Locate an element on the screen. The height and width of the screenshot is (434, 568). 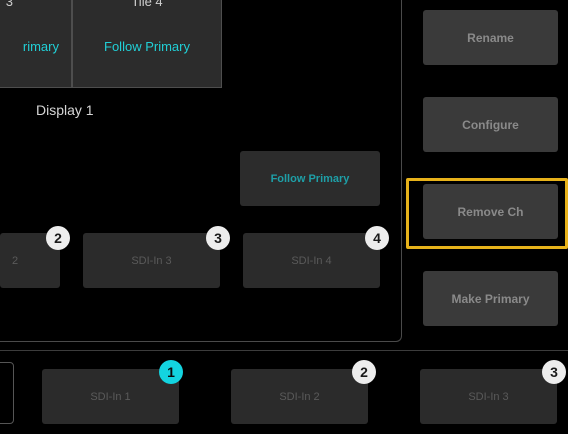
input-button-sdi-in-3: SDI-In 3 is located at coordinates (151, 260).